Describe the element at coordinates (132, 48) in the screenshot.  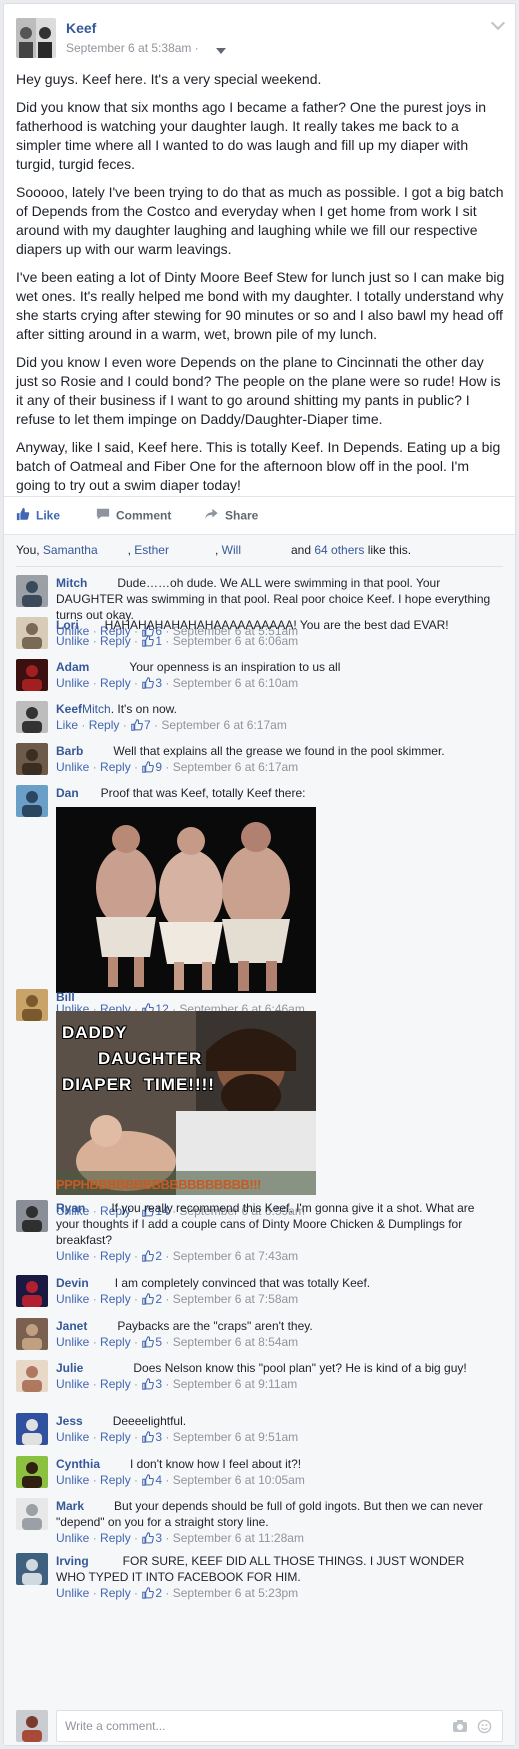
I see `post-timestamp: September 6 at 5:38am ·` at that location.